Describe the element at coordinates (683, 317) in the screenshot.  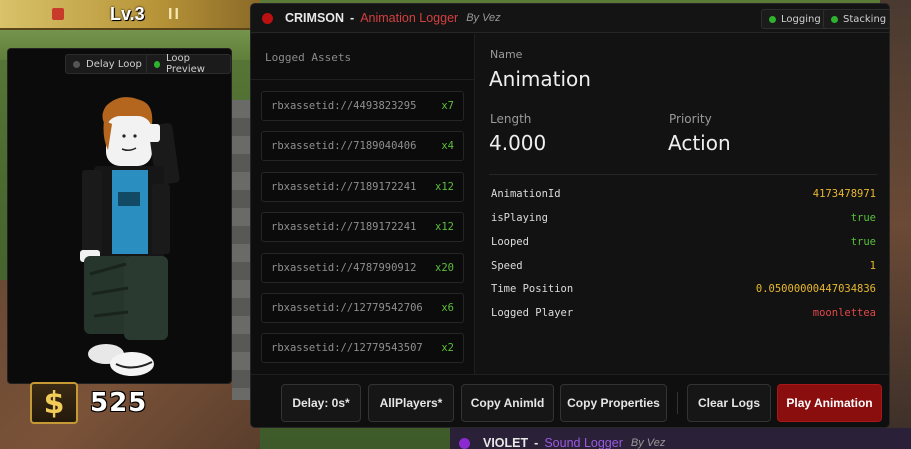
I see `prop-logged-player: Logged Player moonlettea` at that location.